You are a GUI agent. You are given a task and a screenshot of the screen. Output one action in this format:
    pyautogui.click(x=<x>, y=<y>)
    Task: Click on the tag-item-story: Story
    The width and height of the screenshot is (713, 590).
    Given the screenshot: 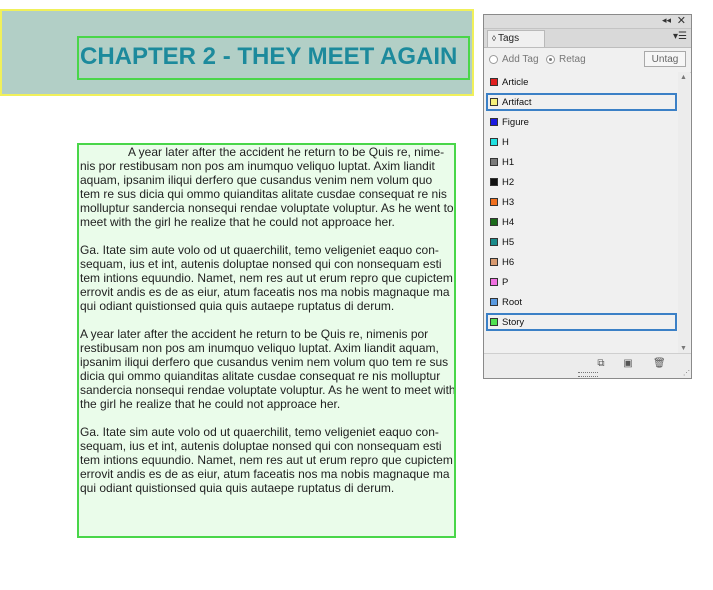 What is the action you would take?
    pyautogui.click(x=581, y=322)
    